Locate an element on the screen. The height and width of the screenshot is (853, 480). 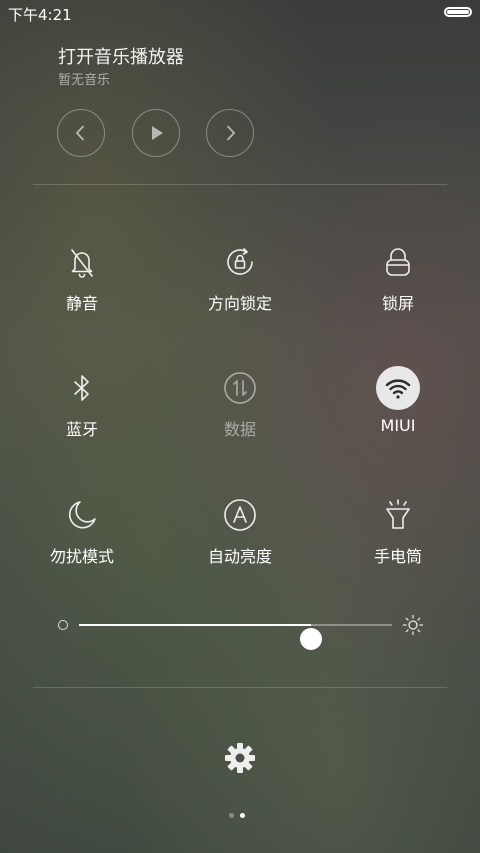
play-button is located at coordinates (156, 133).